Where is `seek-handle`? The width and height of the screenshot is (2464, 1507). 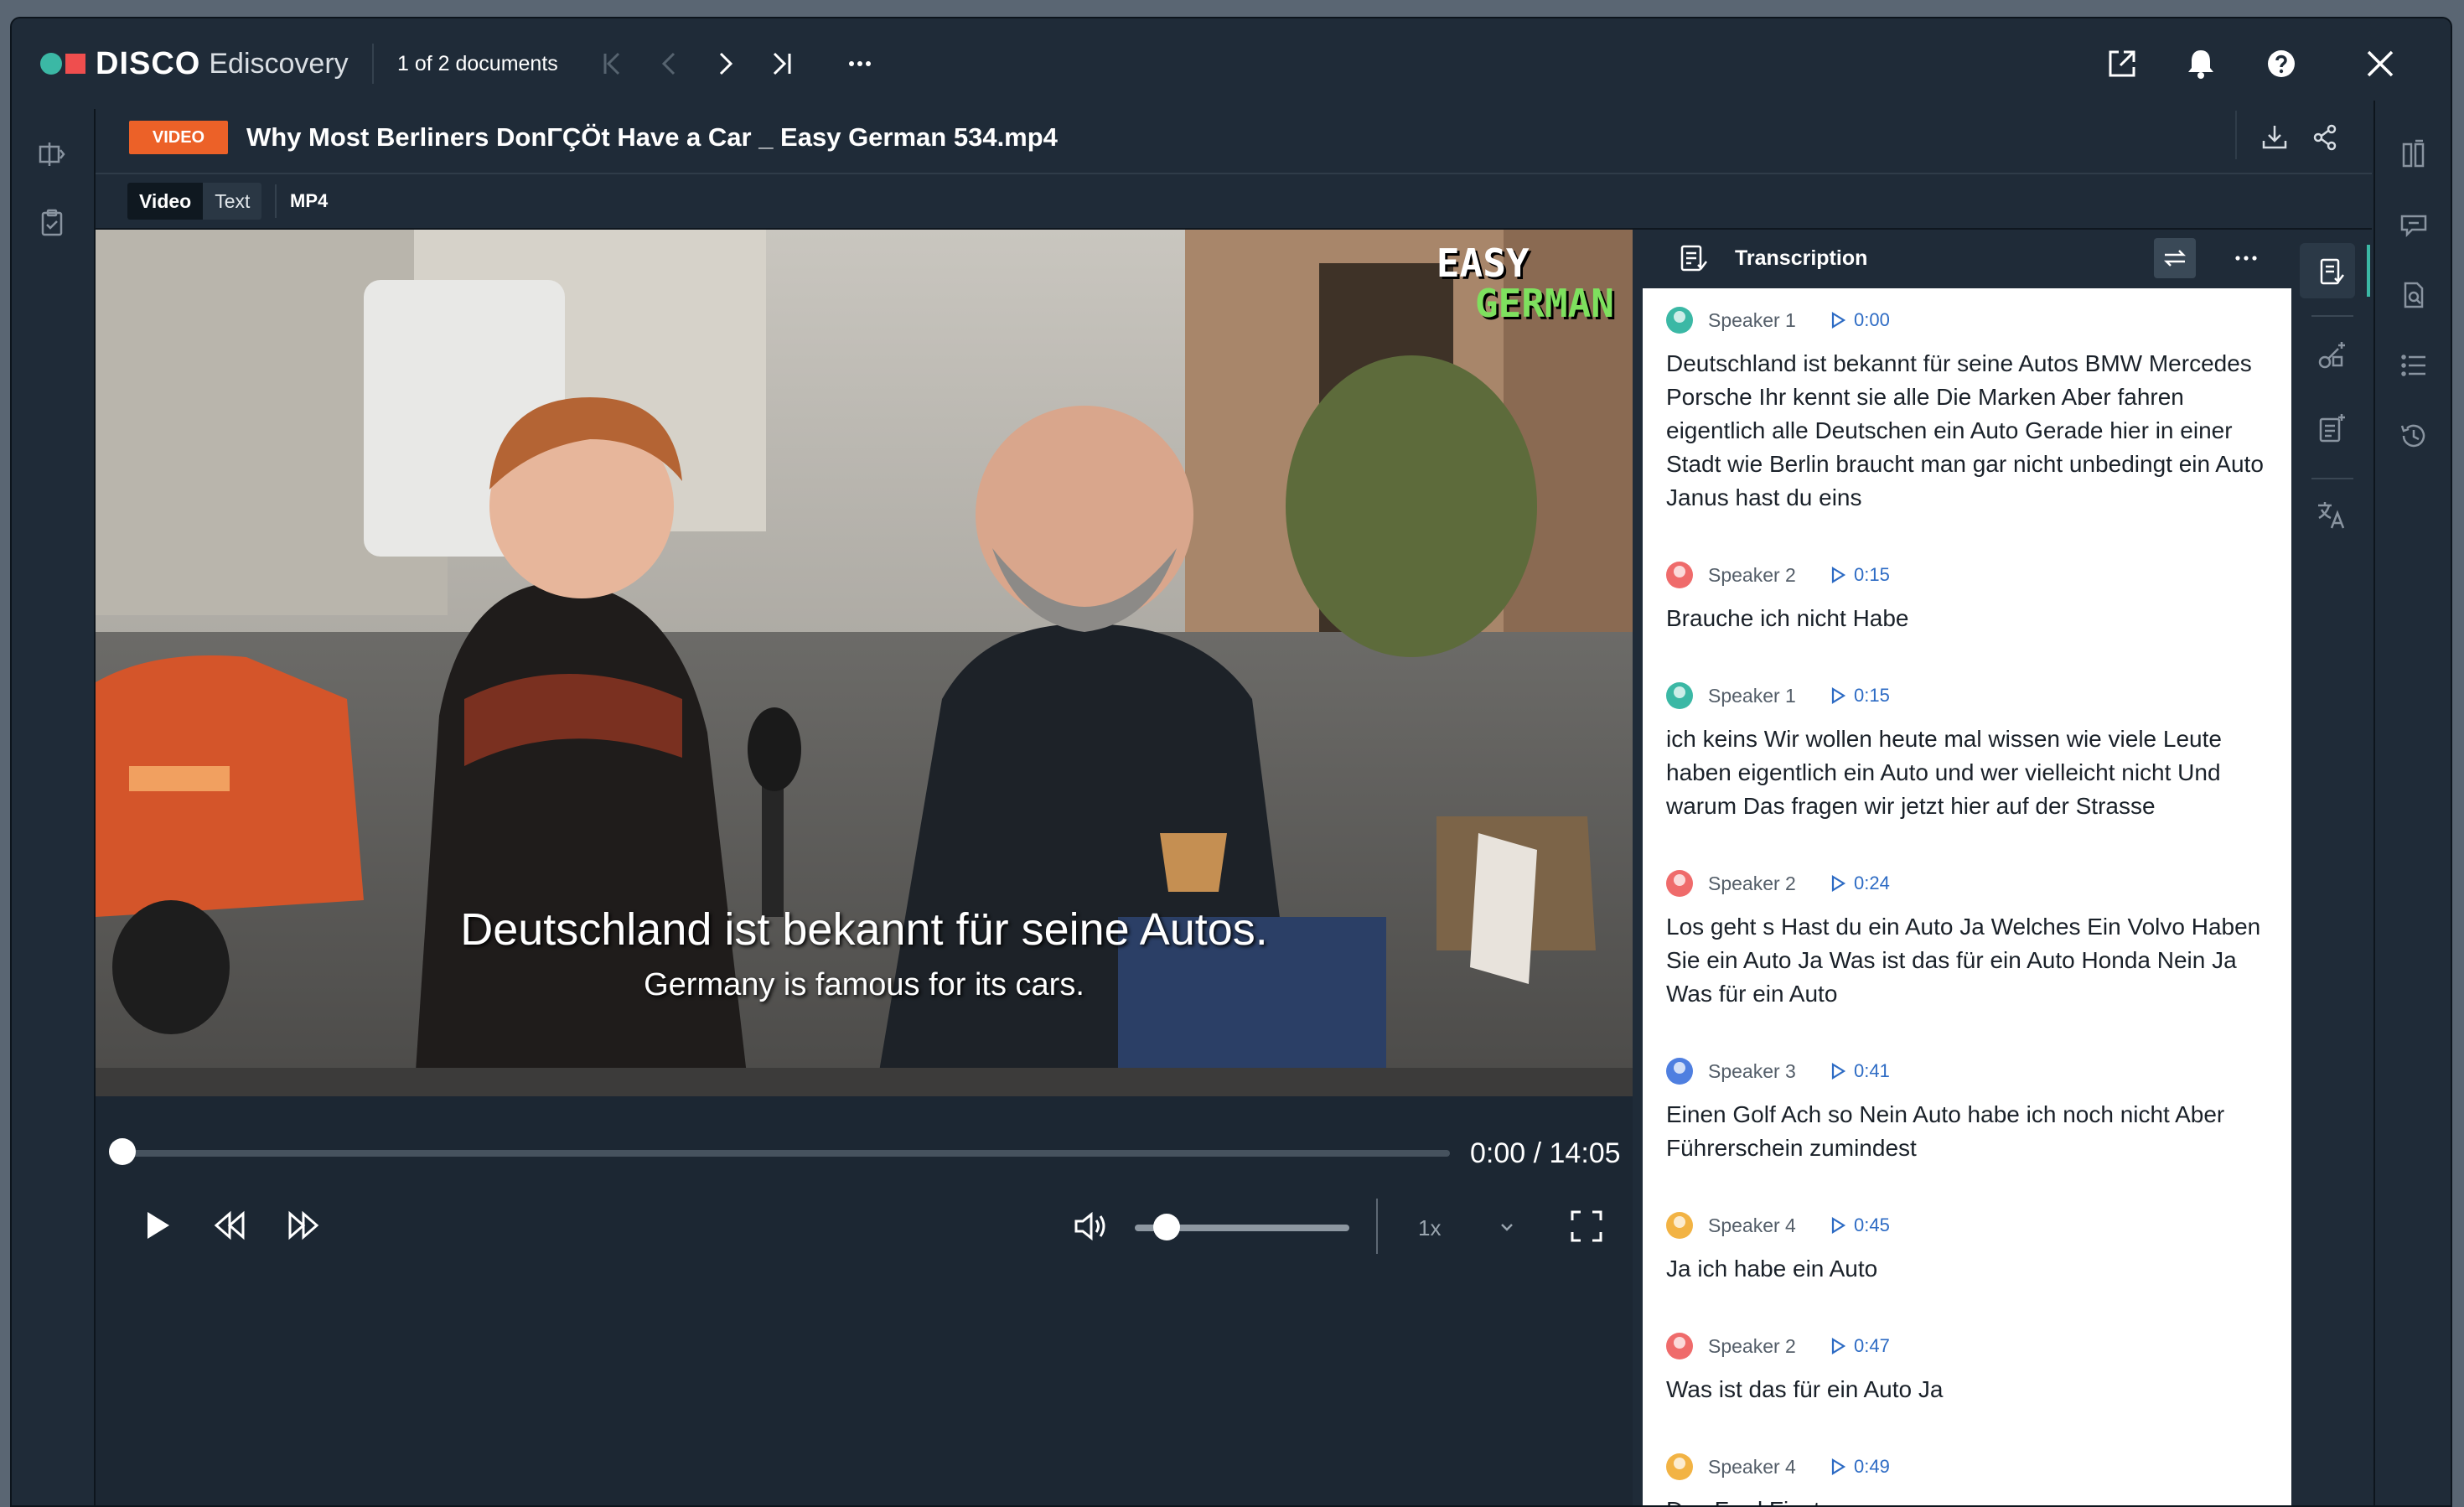 seek-handle is located at coordinates (122, 1151).